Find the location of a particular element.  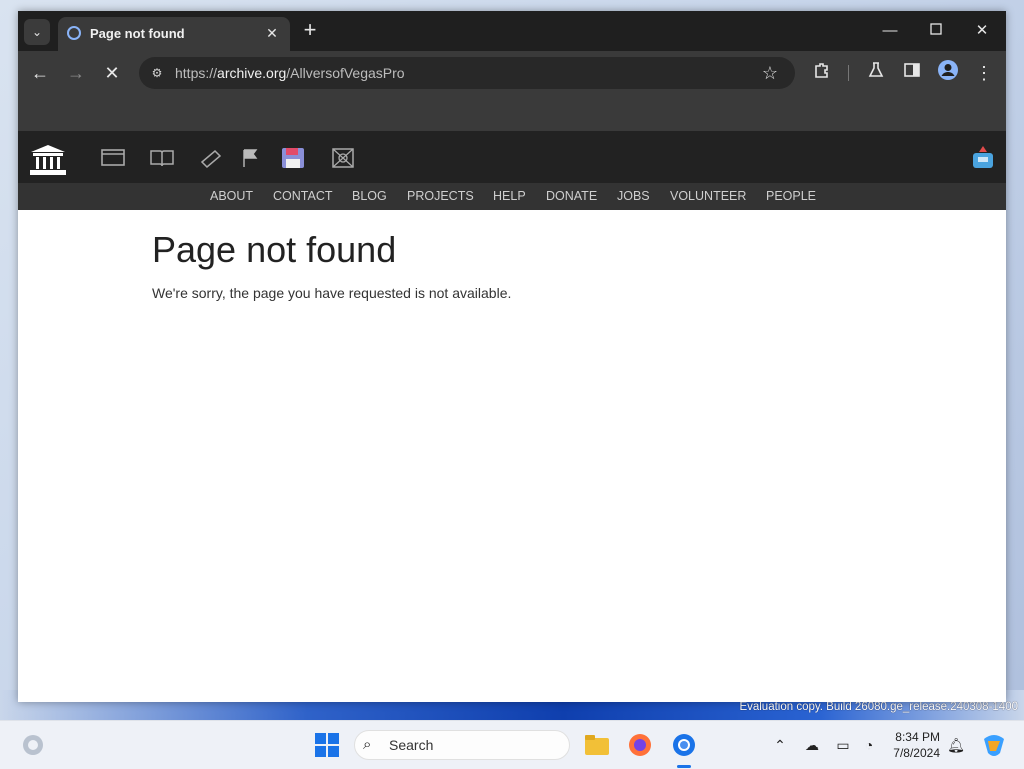

site-info-icon: ⚙ is located at coordinates (157, 73).